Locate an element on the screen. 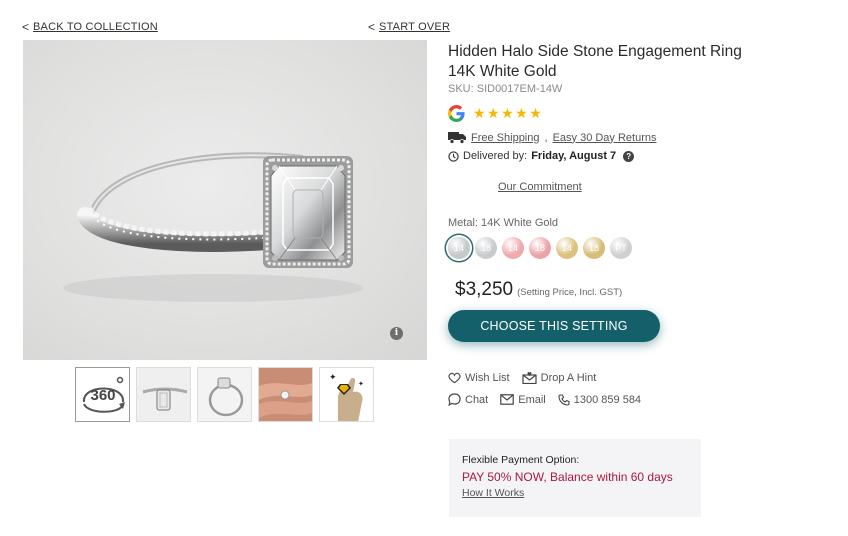 The height and width of the screenshot is (536, 848). free-shipping-link: Free Shipping is located at coordinates (505, 138).